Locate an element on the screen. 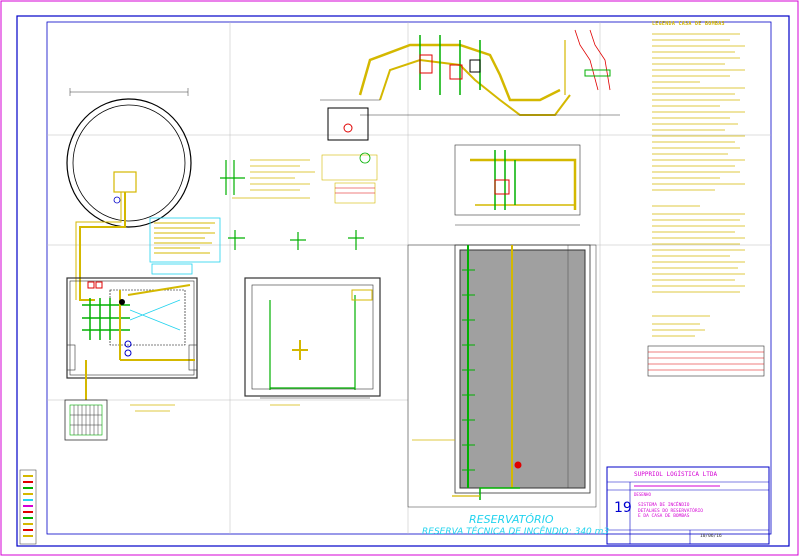  drawing-date: 10/06/16 is located at coordinates (711, 536).